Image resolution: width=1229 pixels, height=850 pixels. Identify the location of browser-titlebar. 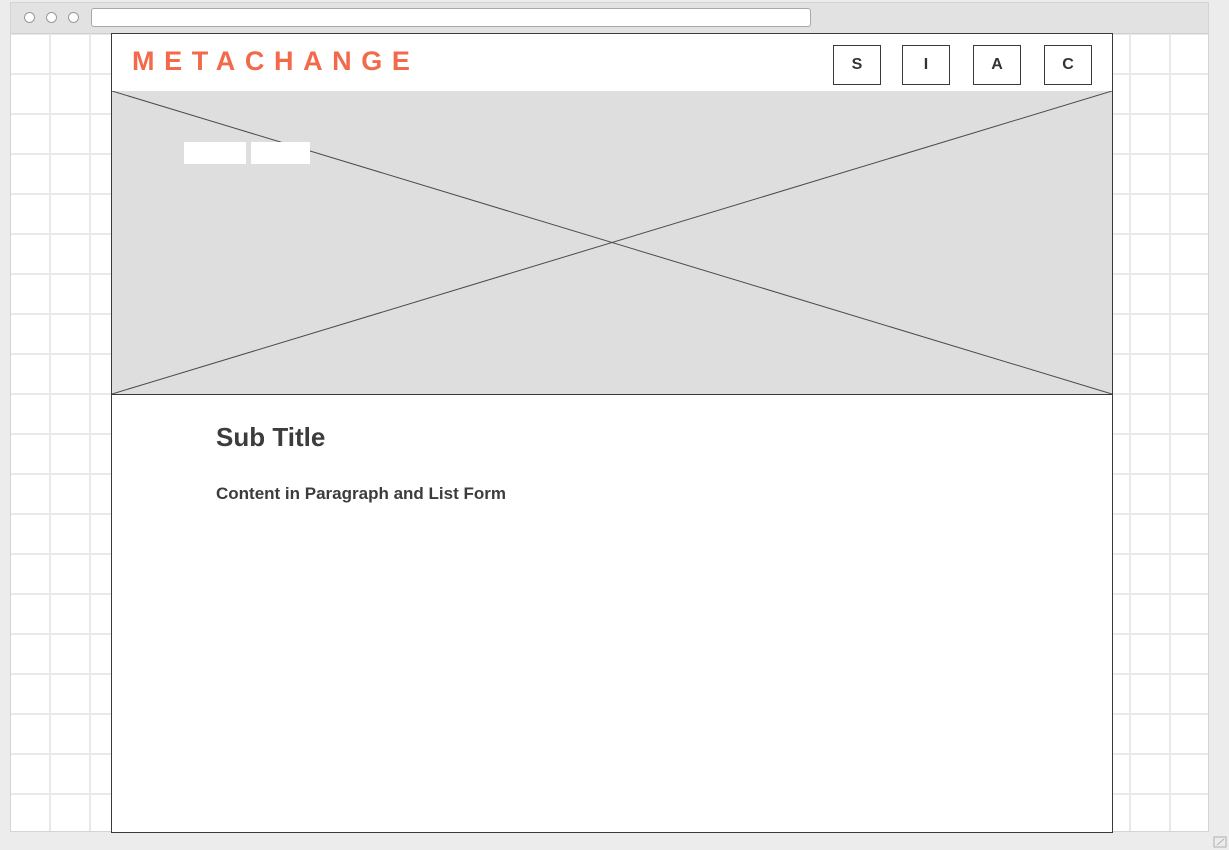
(609, 18).